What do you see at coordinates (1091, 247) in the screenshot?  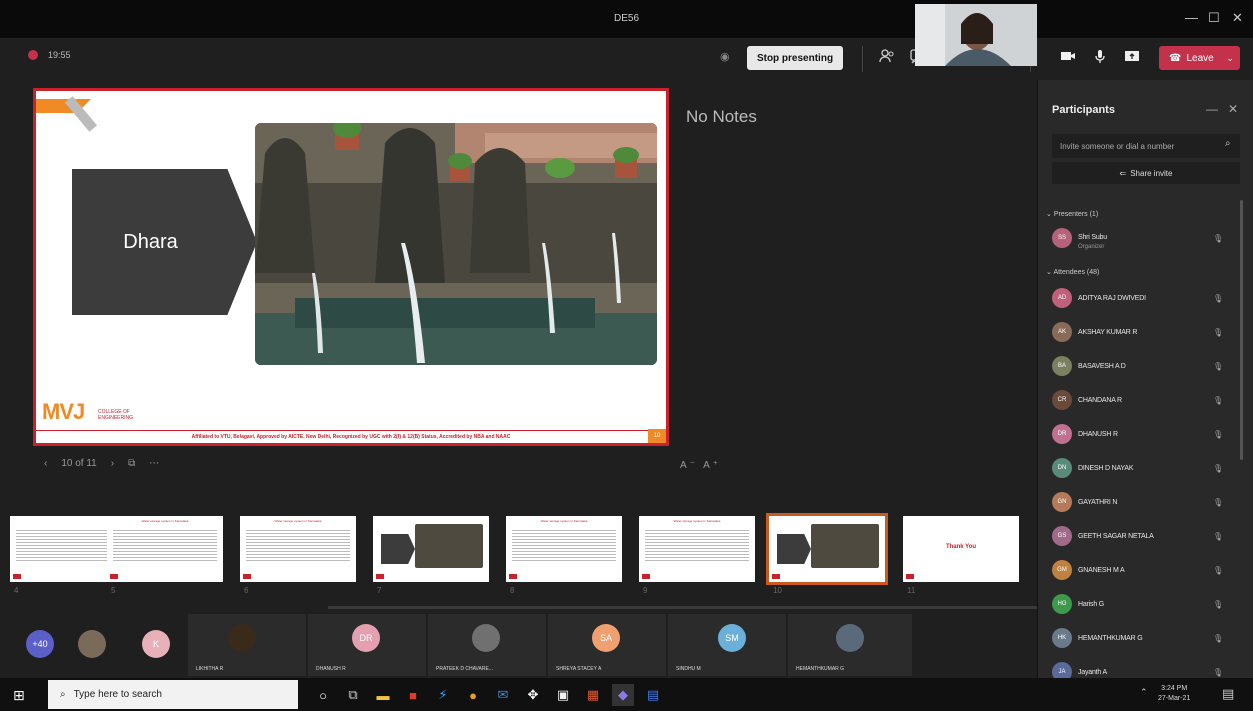 I see `participant-role: Organizer` at bounding box center [1091, 247].